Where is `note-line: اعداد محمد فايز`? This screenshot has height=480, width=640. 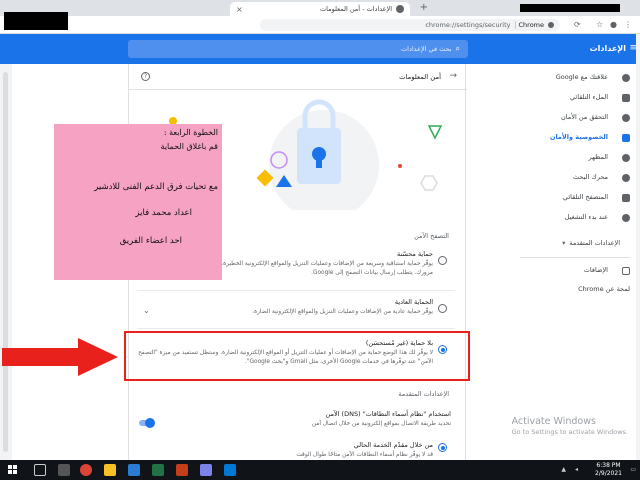
note-line: اعداد محمد فايز is located at coordinates (163, 213).